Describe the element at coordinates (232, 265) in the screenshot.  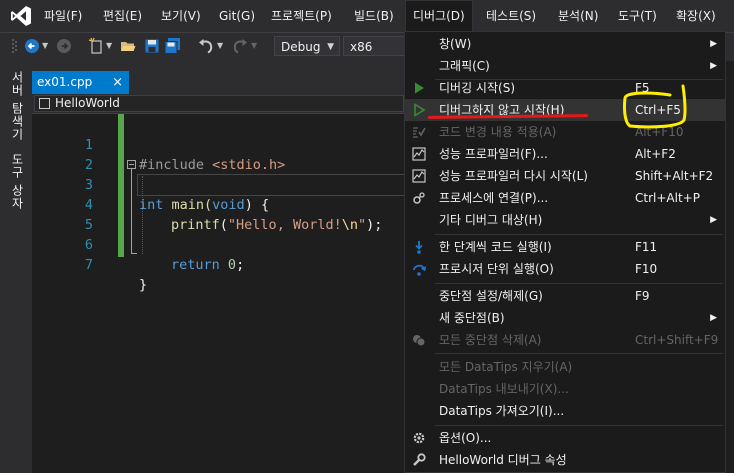
I see `number-literal: 0` at that location.